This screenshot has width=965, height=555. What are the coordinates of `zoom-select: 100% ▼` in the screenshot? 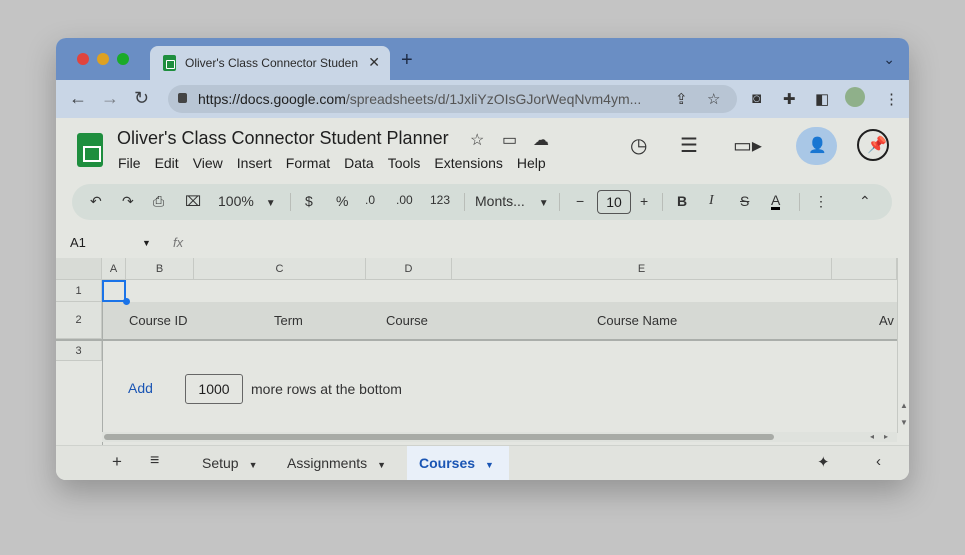 It's located at (247, 201).